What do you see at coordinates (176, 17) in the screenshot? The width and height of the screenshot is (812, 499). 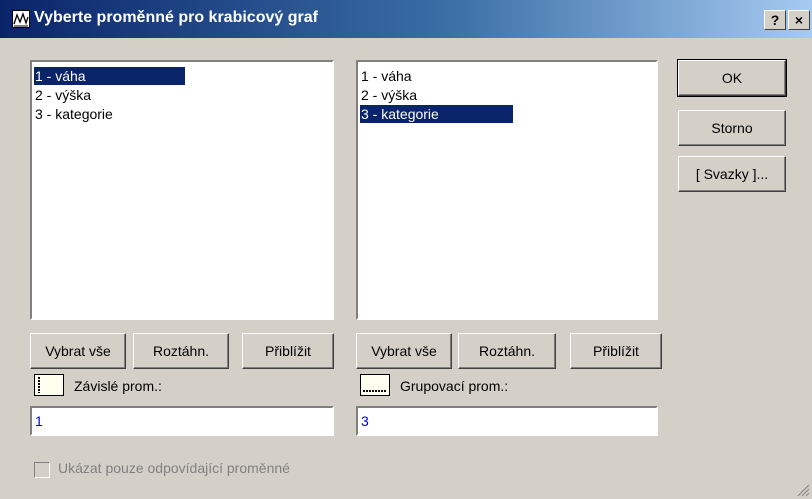 I see `window-title: Vyberte proměnné pro krabicový graf` at bounding box center [176, 17].